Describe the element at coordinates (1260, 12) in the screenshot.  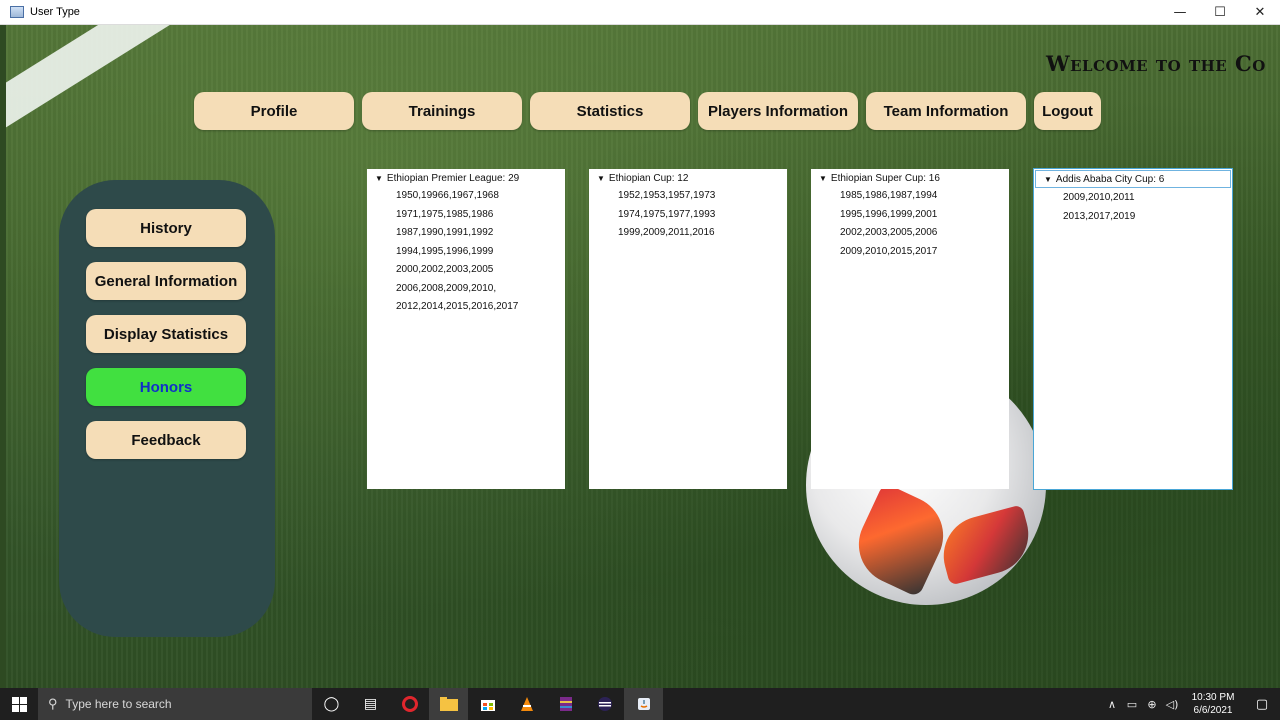
I see `close-button: ✕` at that location.